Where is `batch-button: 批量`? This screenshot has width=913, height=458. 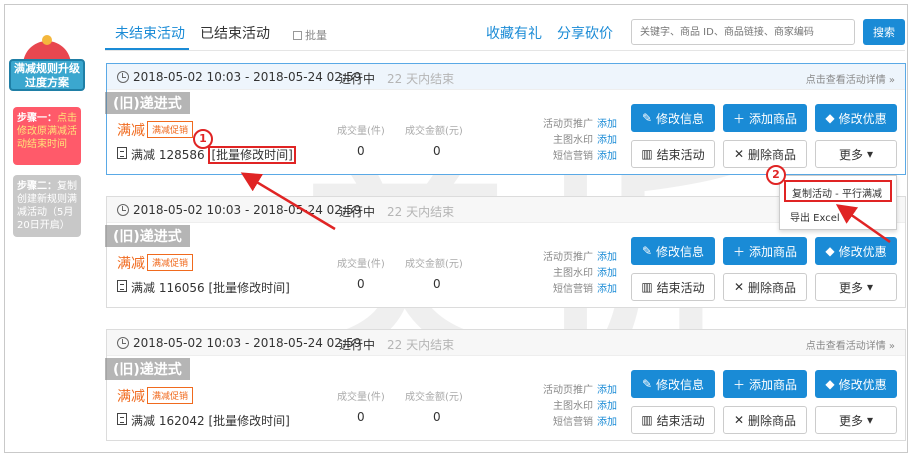
batch-button: 批量 is located at coordinates (310, 35).